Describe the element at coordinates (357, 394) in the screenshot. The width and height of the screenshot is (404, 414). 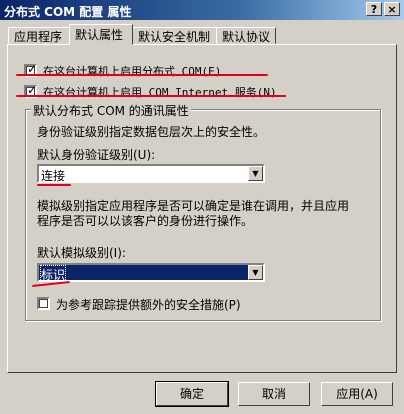
I see `apply-button: 应用(A)` at that location.